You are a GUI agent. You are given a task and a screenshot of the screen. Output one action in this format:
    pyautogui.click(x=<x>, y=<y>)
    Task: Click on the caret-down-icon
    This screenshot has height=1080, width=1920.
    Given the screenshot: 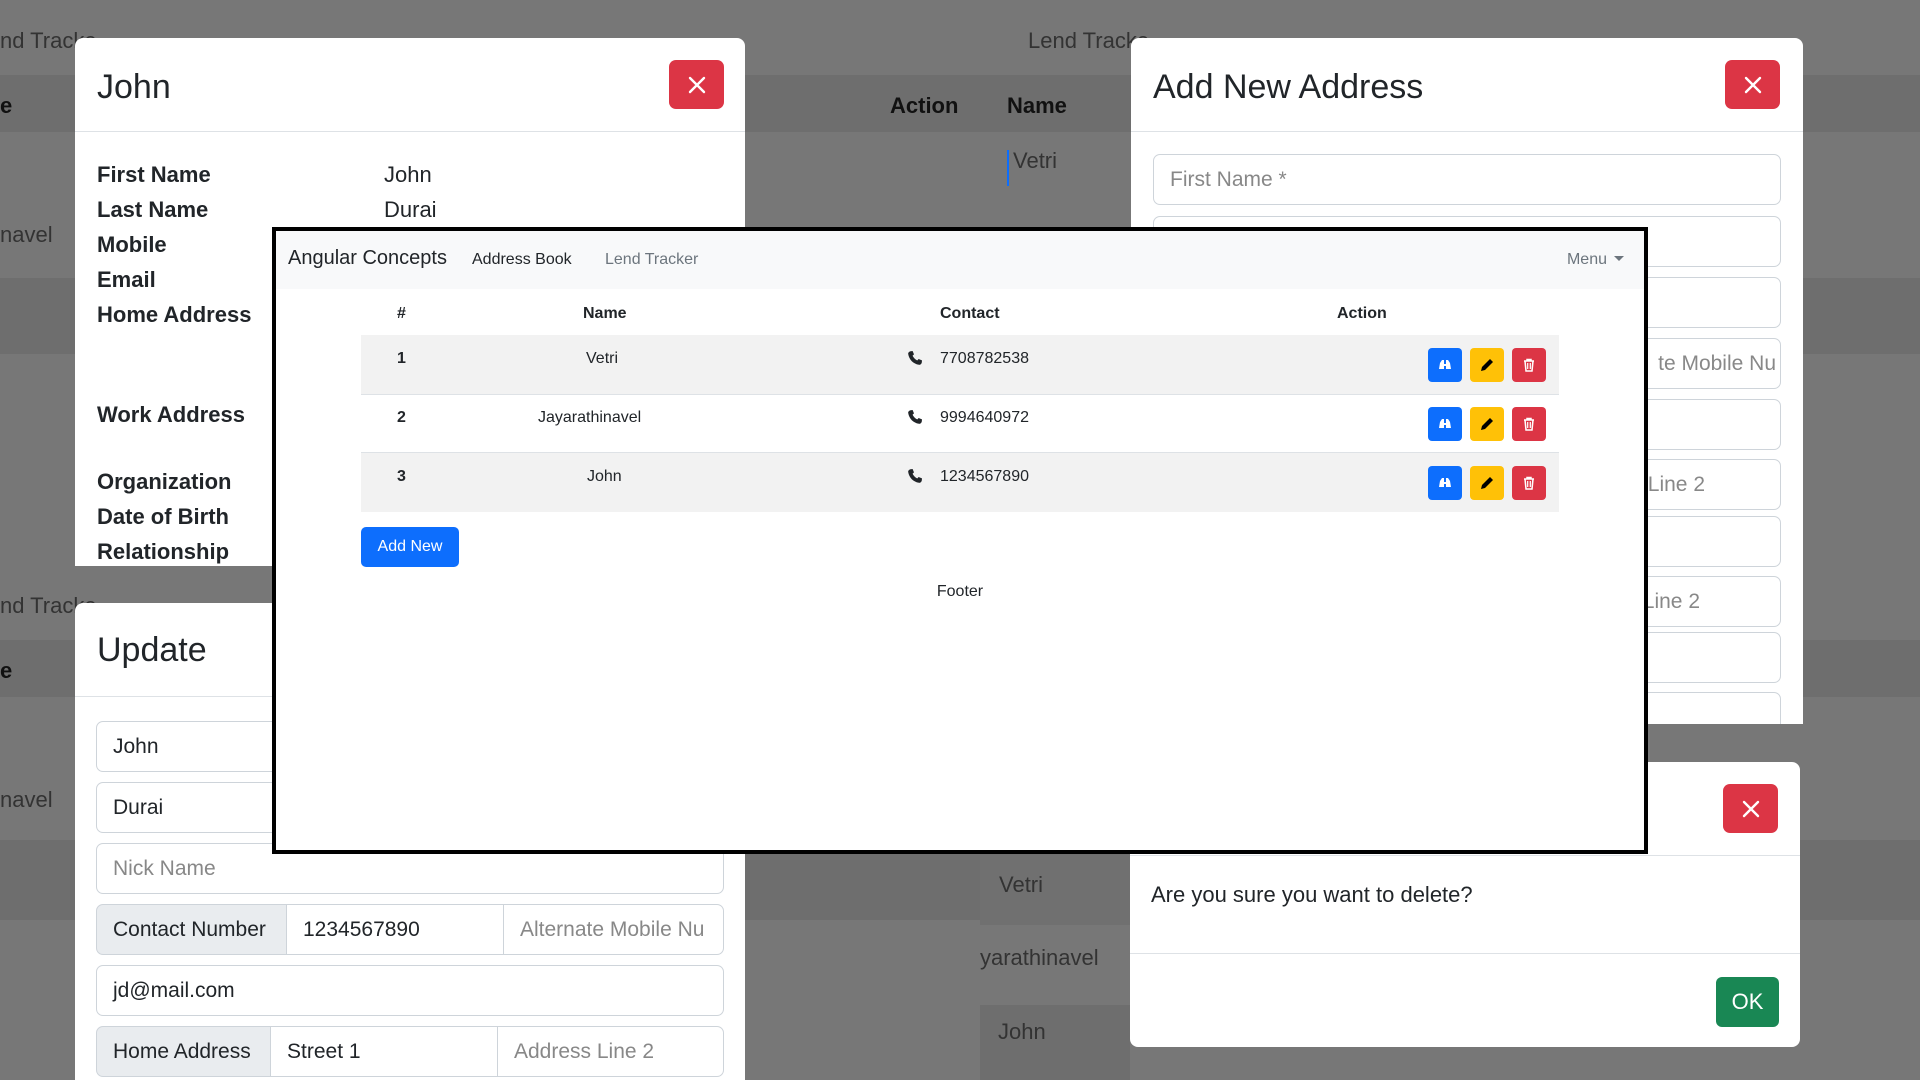 What is the action you would take?
    pyautogui.click(x=1619, y=258)
    